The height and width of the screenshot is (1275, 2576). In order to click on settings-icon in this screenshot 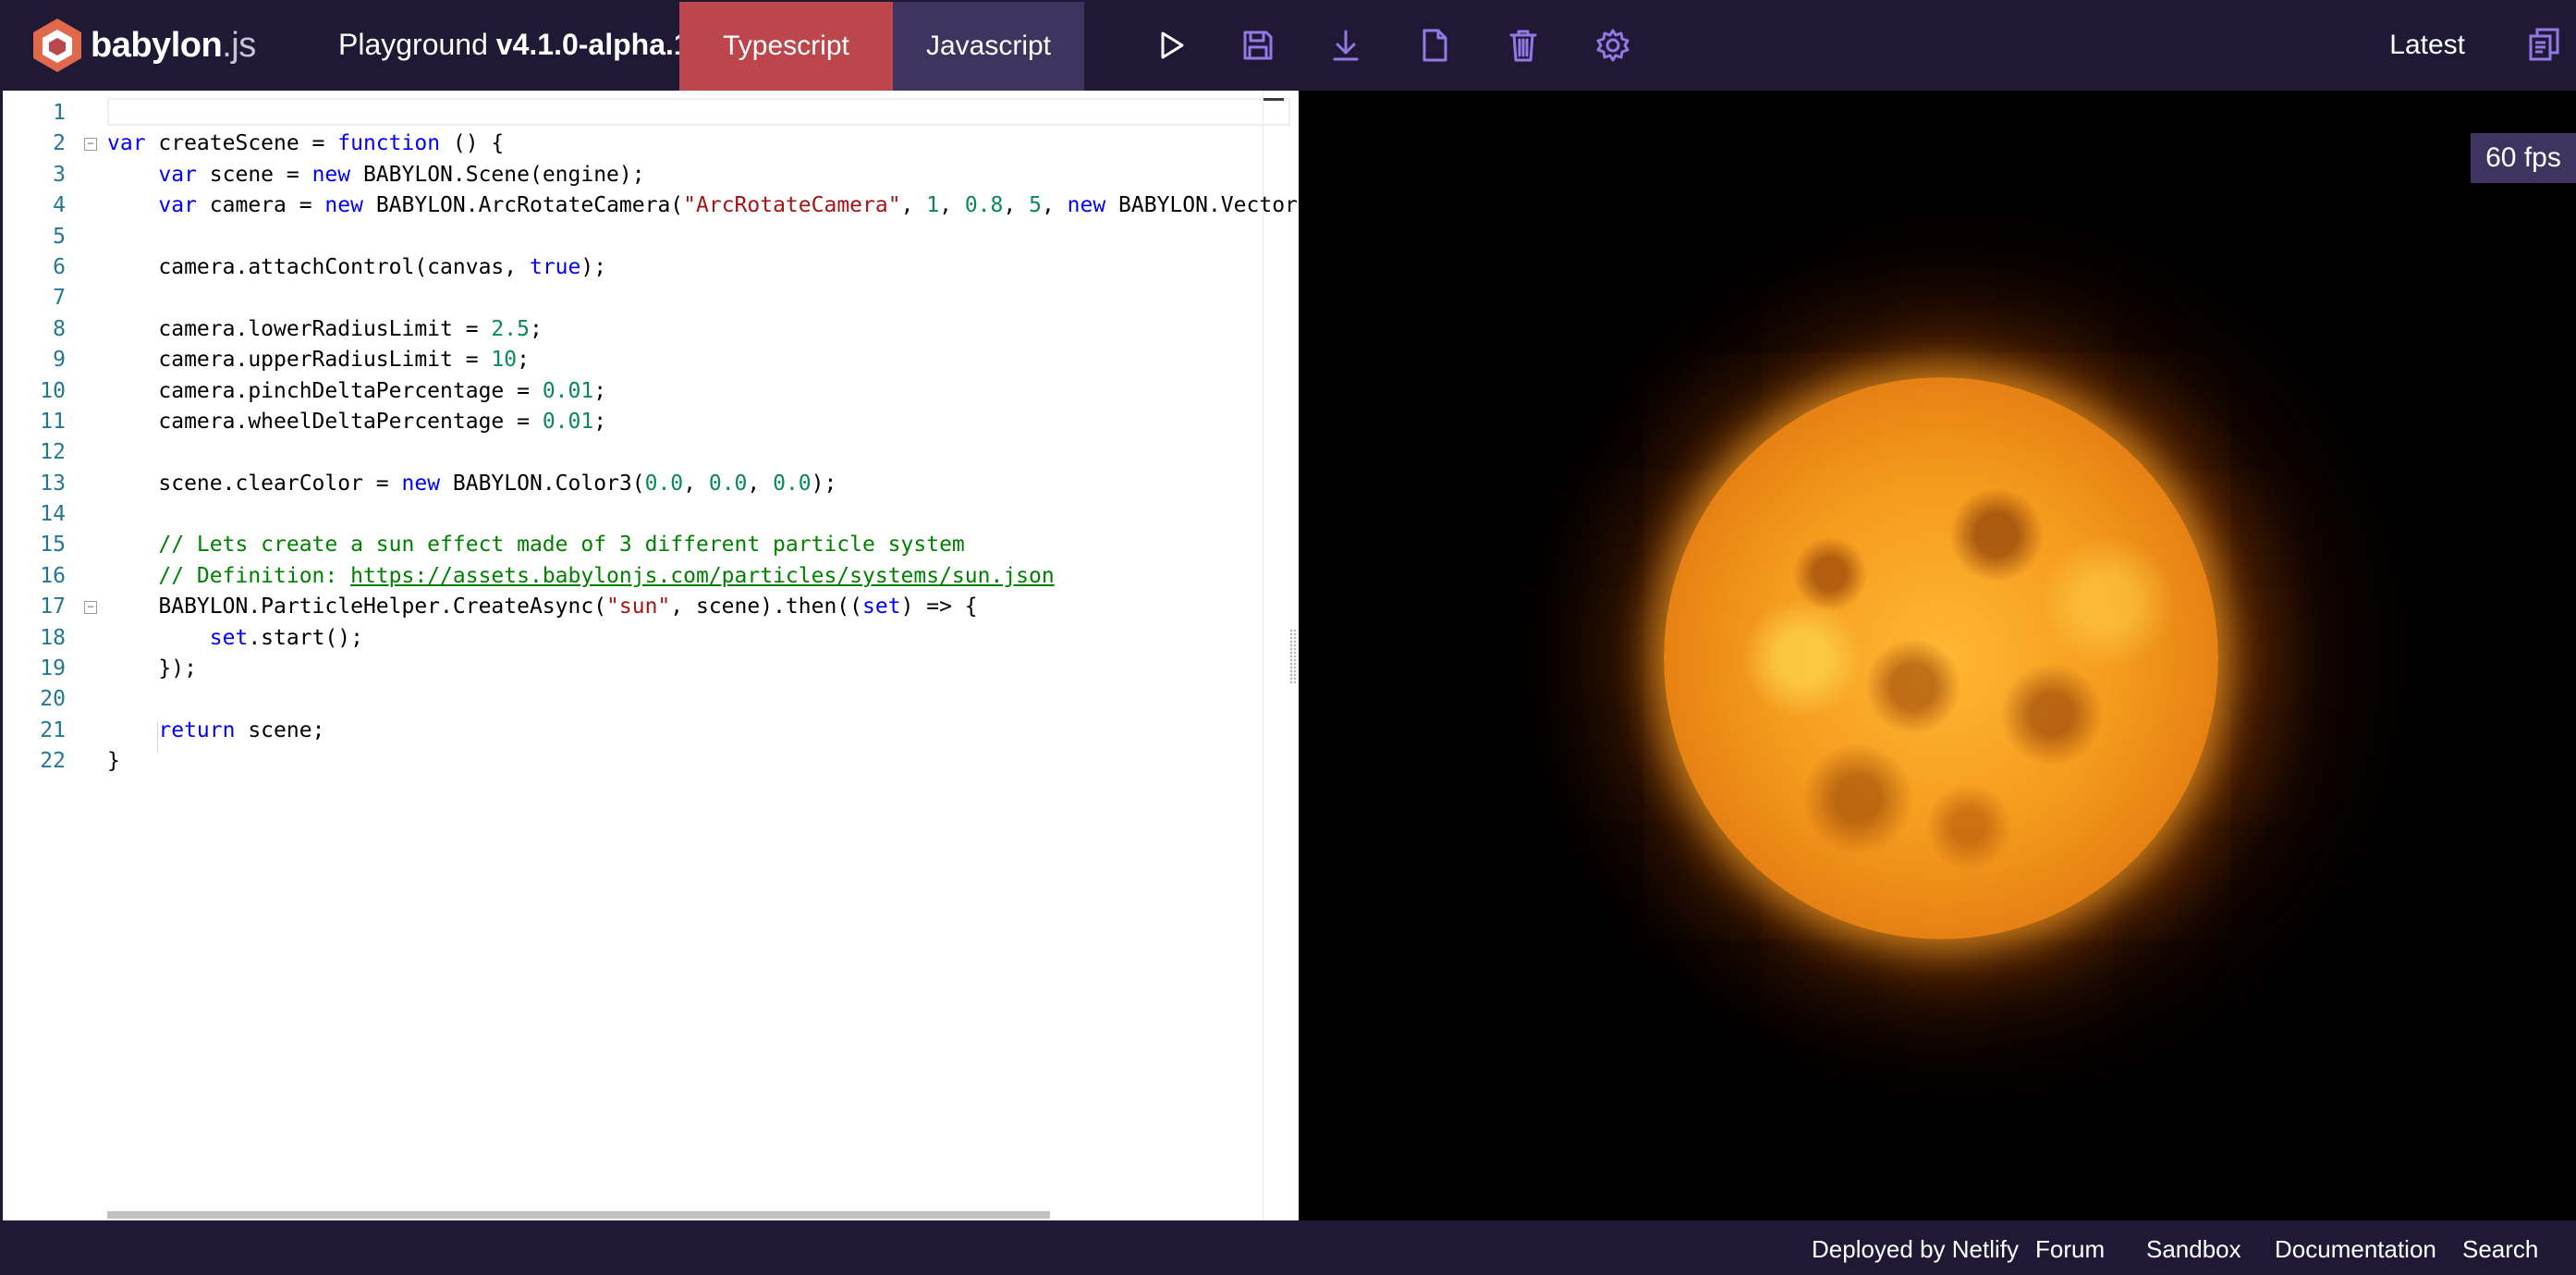, I will do `click(1613, 45)`.